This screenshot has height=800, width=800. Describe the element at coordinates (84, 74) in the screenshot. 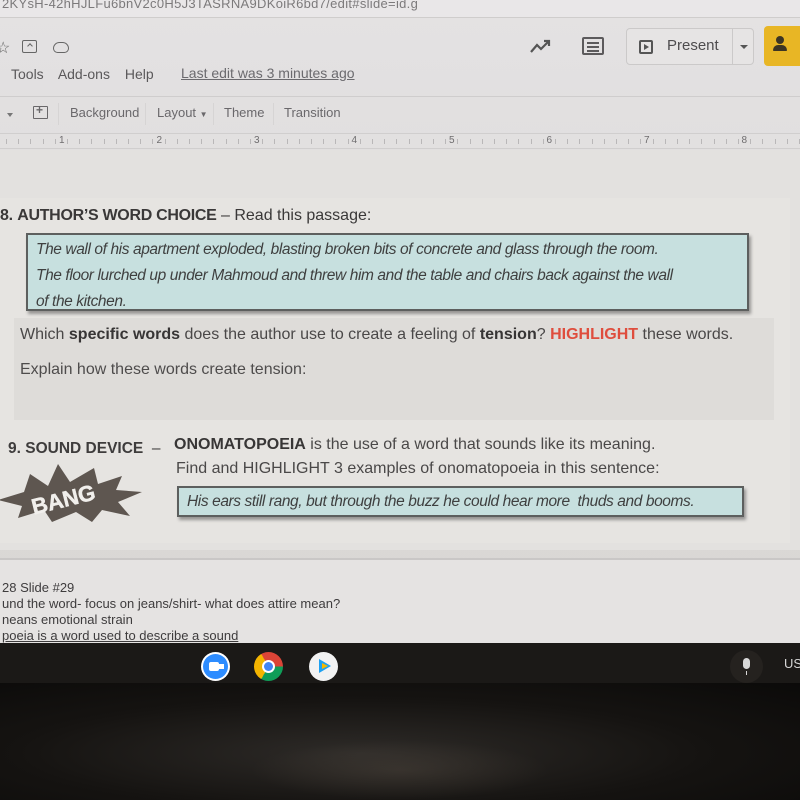

I see `menu-add-ons: Add-ons` at that location.